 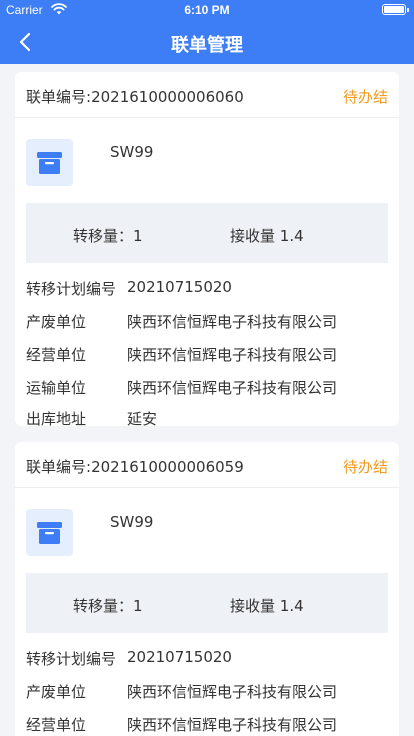 I want to click on manifest-number: 联单编号:2021610000006060, so click(x=135, y=96).